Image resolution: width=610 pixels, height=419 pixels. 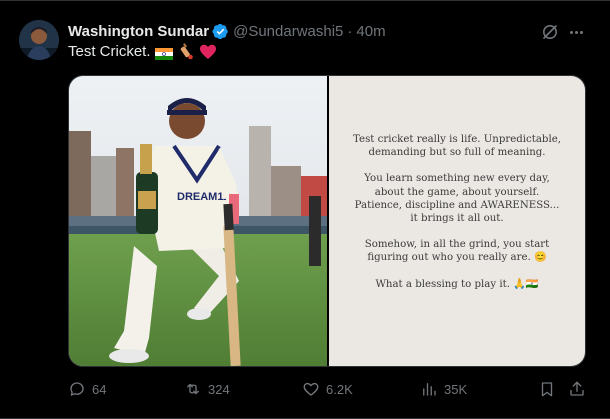 What do you see at coordinates (207, 389) in the screenshot?
I see `repost-button: 324` at bounding box center [207, 389].